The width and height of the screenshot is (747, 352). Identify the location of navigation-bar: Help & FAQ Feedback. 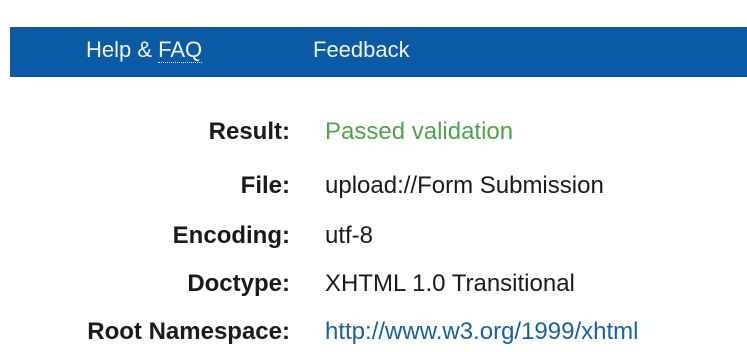
(378, 52).